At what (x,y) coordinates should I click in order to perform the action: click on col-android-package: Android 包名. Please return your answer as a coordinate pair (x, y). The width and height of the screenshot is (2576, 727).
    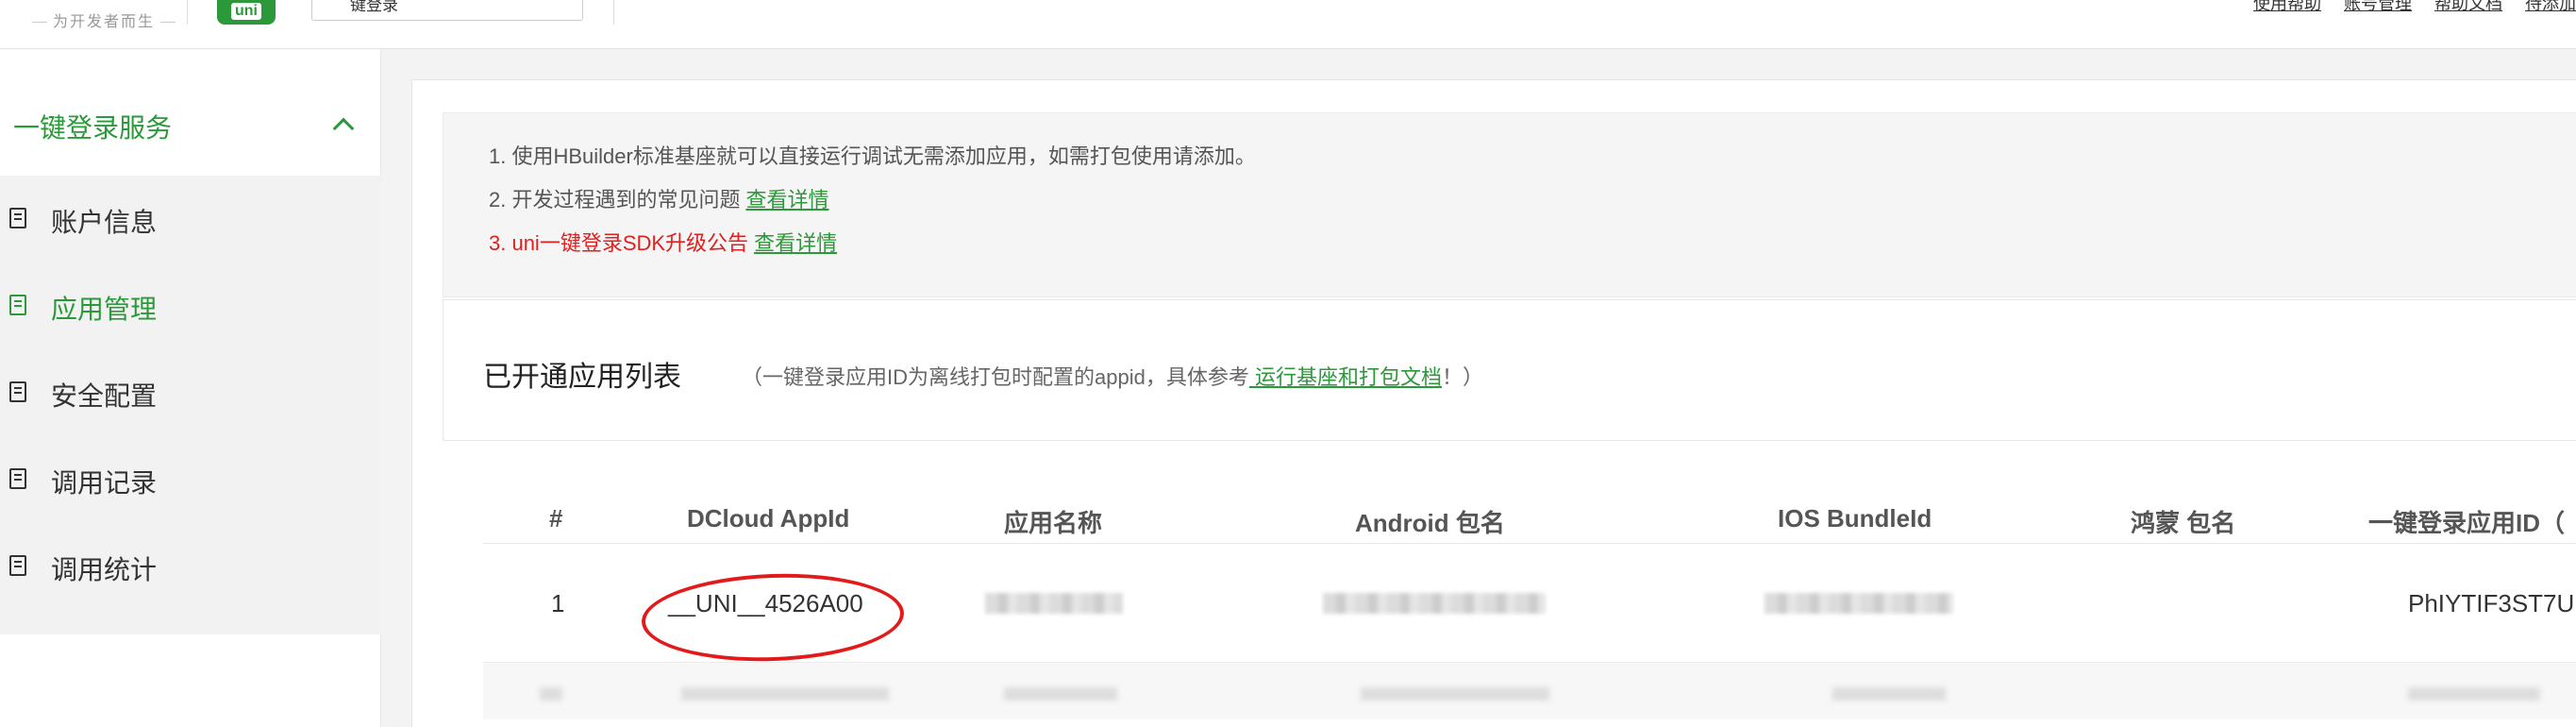
    Looking at the image, I should click on (1430, 523).